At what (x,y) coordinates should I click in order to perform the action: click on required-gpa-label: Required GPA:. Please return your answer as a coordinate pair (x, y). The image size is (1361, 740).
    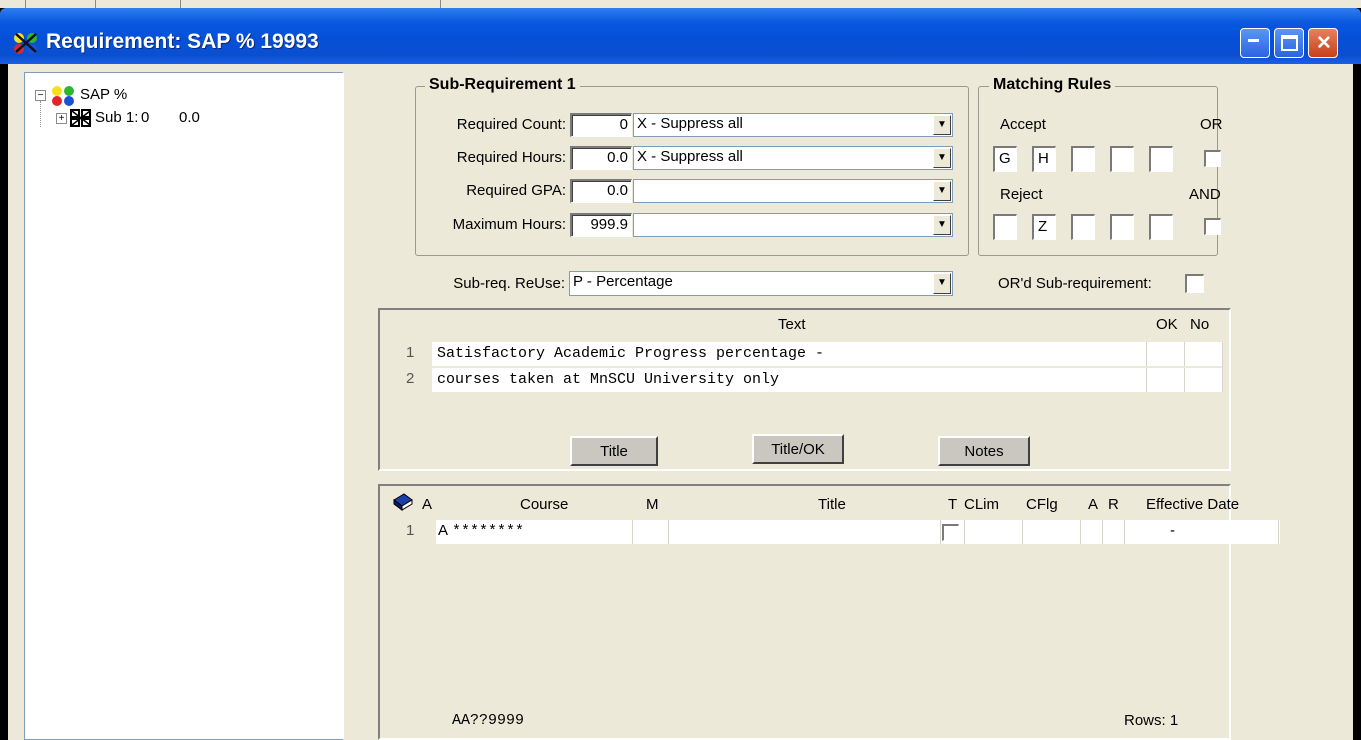
    Looking at the image, I should click on (516, 190).